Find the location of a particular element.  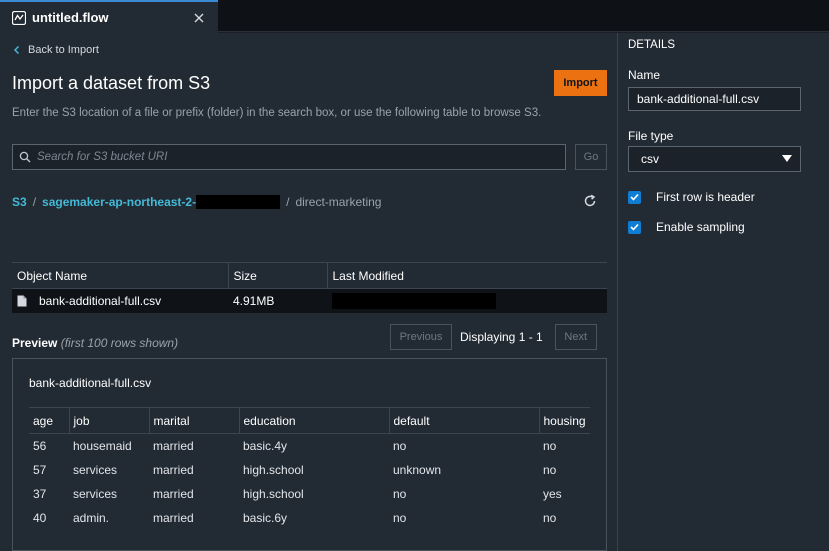

file-type-select: csv is located at coordinates (714, 159).